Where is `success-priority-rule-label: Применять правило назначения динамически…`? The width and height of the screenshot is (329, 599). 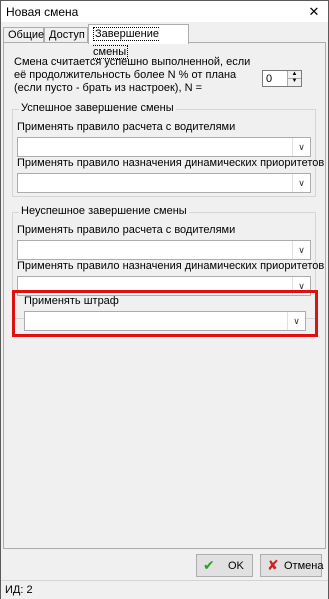
success-priority-rule-label: Применять правило назначения динамически… is located at coordinates (171, 163).